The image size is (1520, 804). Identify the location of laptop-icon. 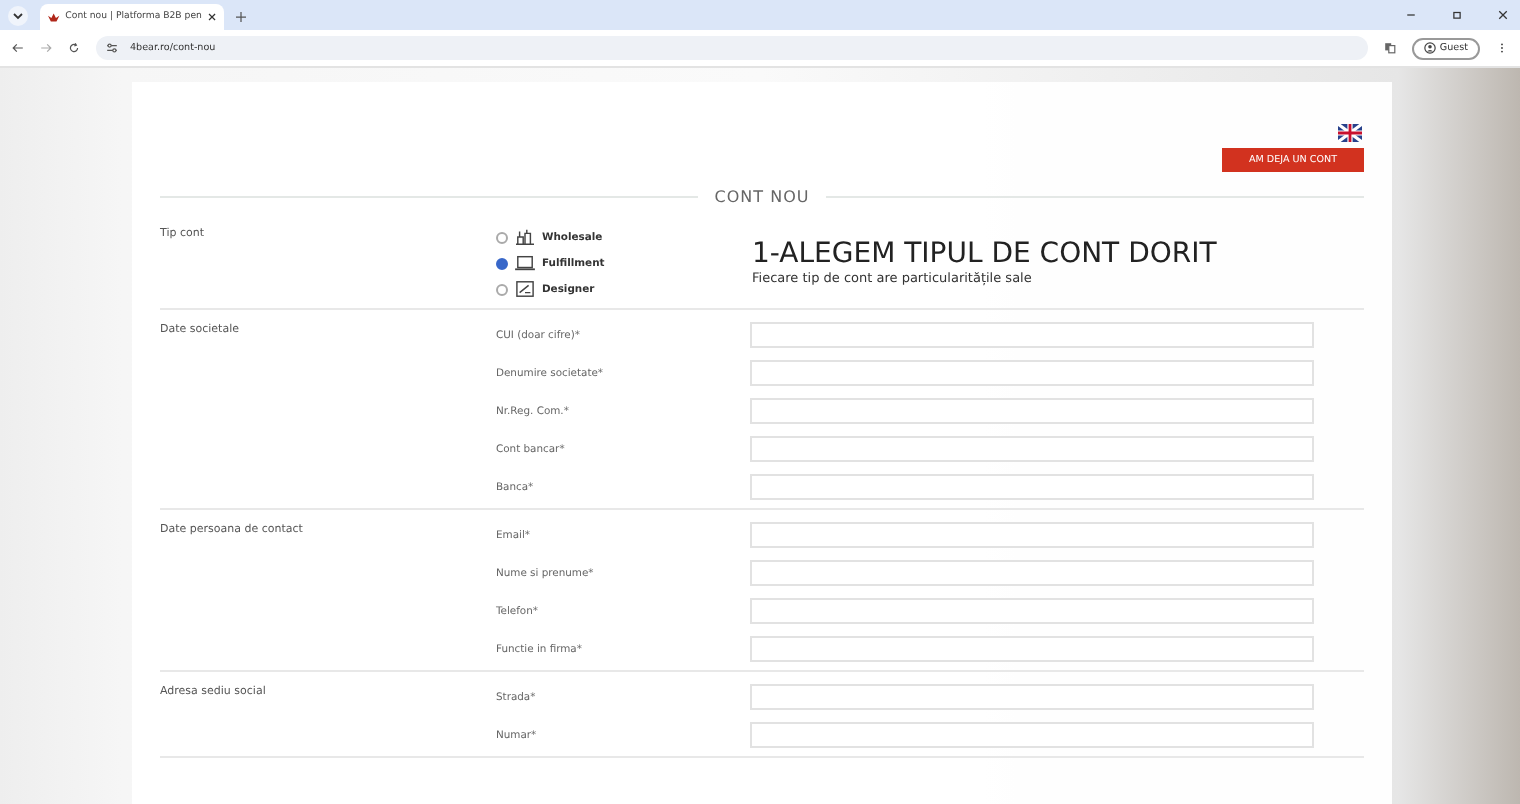
(525, 263).